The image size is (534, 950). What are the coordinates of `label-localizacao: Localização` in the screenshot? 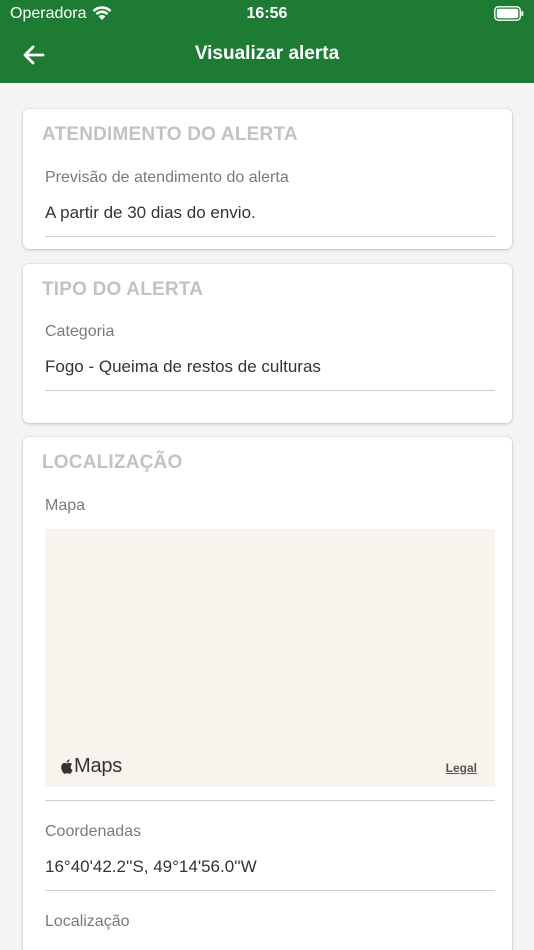 It's located at (87, 921).